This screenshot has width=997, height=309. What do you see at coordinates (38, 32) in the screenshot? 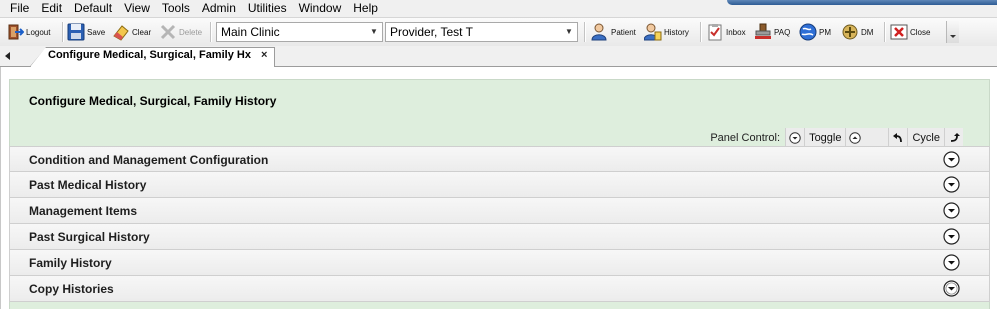
I see `logout-label: Logout` at bounding box center [38, 32].